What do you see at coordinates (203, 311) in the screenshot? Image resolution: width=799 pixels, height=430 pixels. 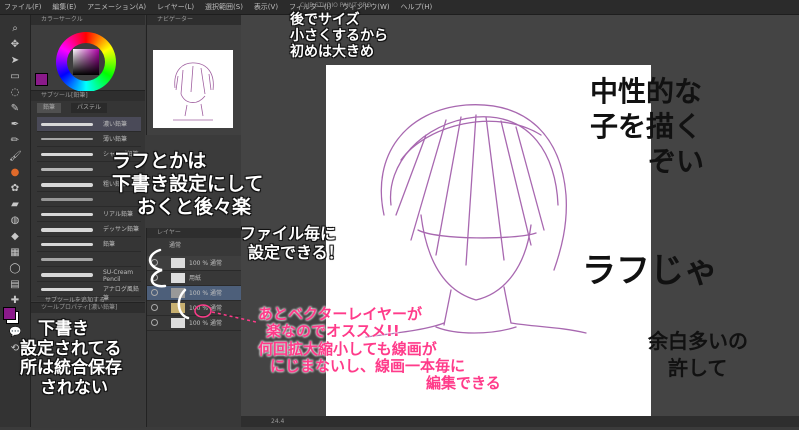 I see `highlight-circle` at bounding box center [203, 311].